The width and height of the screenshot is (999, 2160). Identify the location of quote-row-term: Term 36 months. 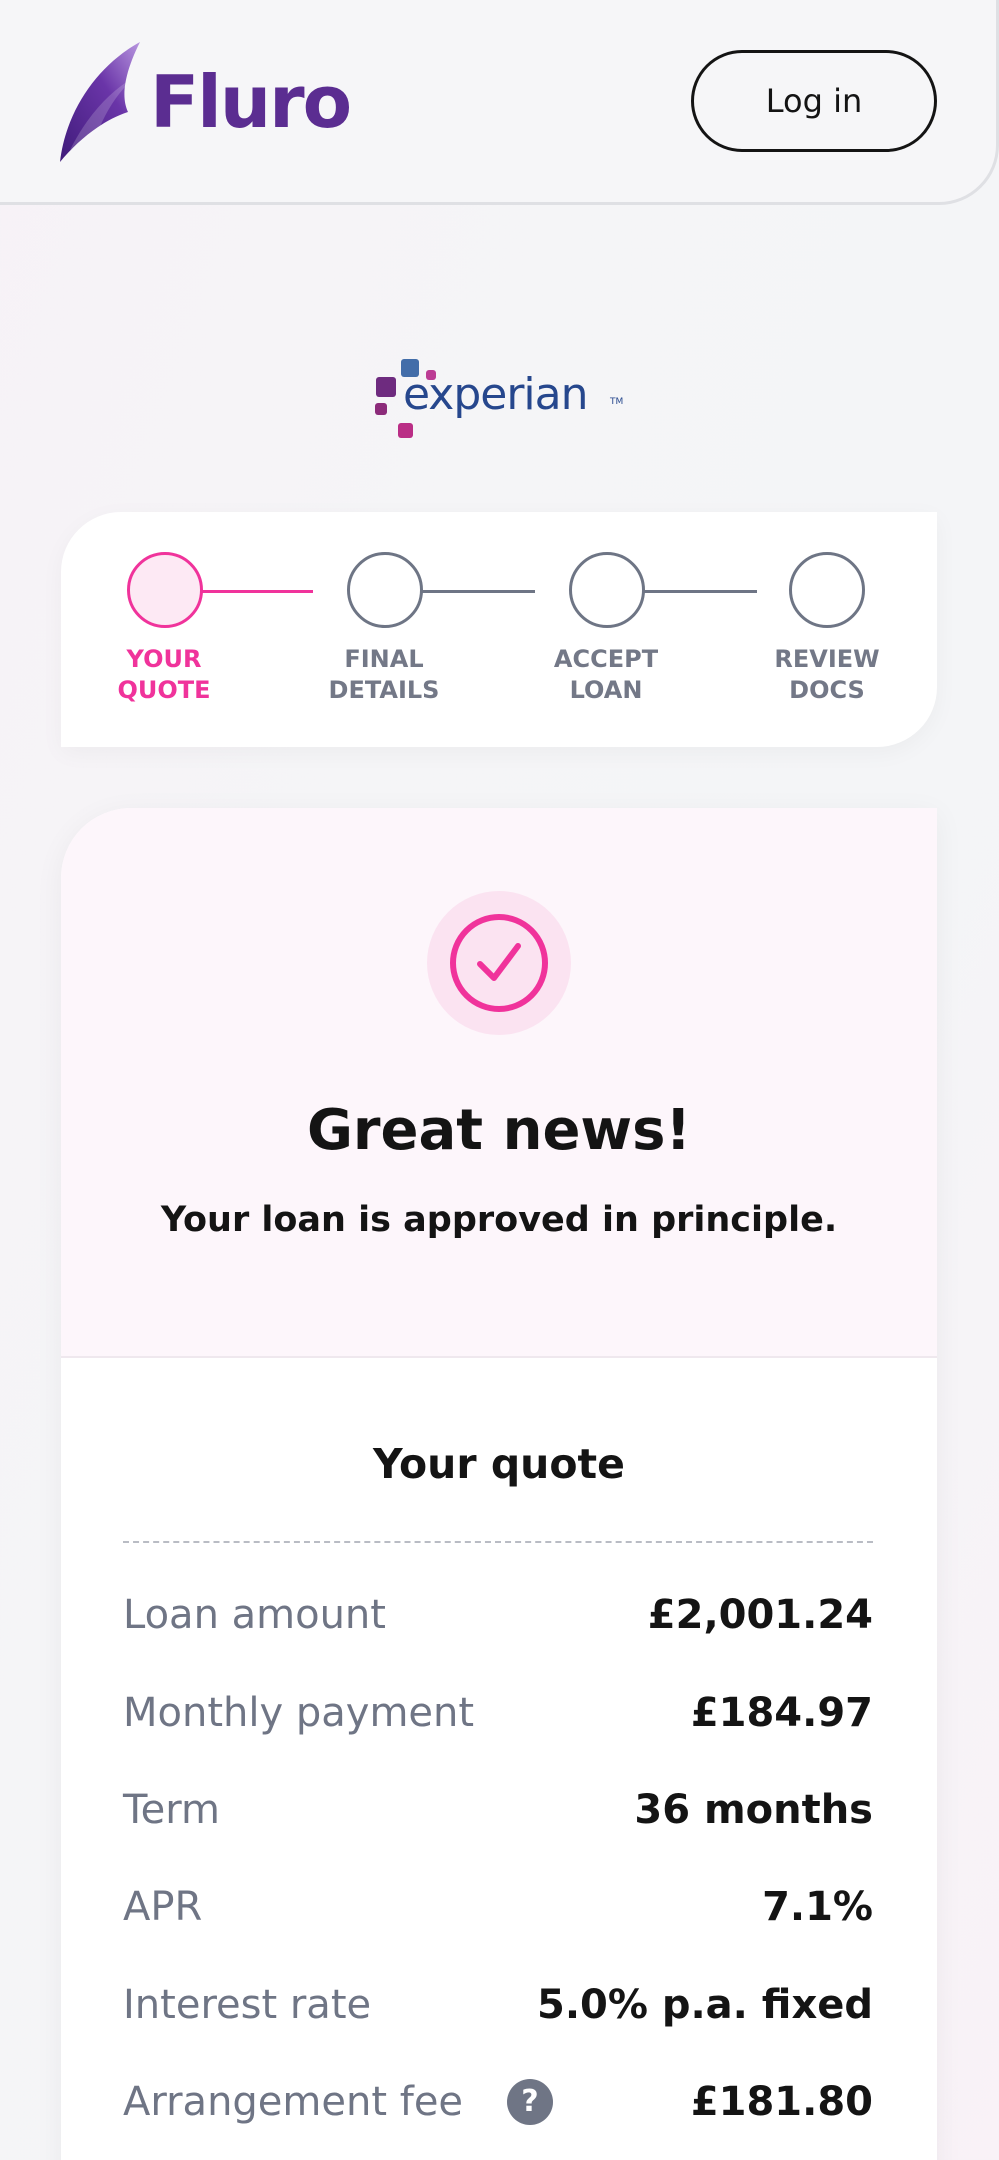
(498, 1810).